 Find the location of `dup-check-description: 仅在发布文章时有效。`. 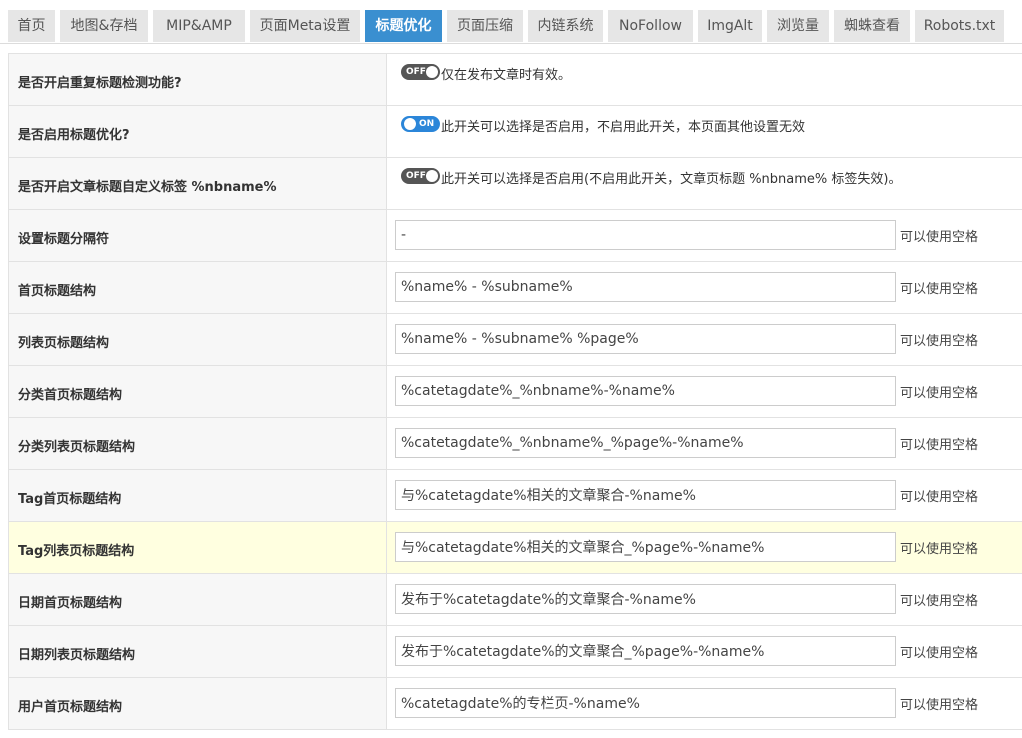

dup-check-description: 仅在发布文章时有效。 is located at coordinates (506, 75).